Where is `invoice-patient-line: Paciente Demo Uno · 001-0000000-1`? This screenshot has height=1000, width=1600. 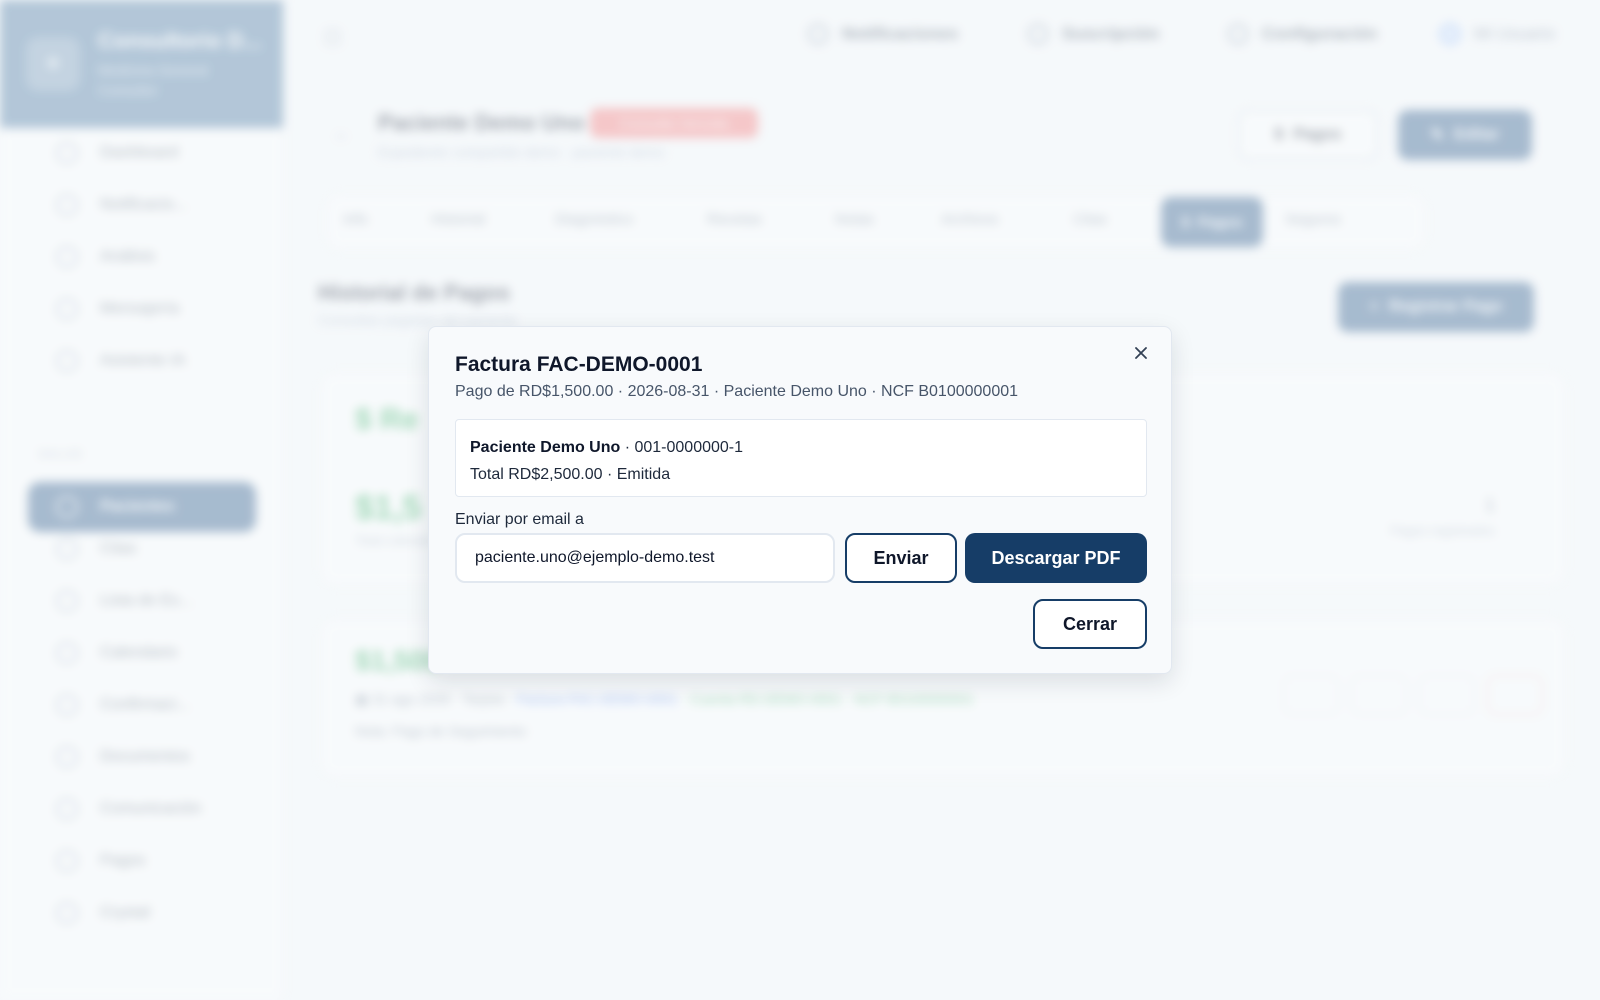 invoice-patient-line: Paciente Demo Uno · 001-0000000-1 is located at coordinates (801, 447).